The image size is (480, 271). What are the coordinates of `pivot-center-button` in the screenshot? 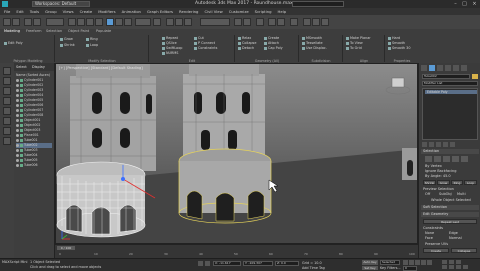 It's located at (157, 22).